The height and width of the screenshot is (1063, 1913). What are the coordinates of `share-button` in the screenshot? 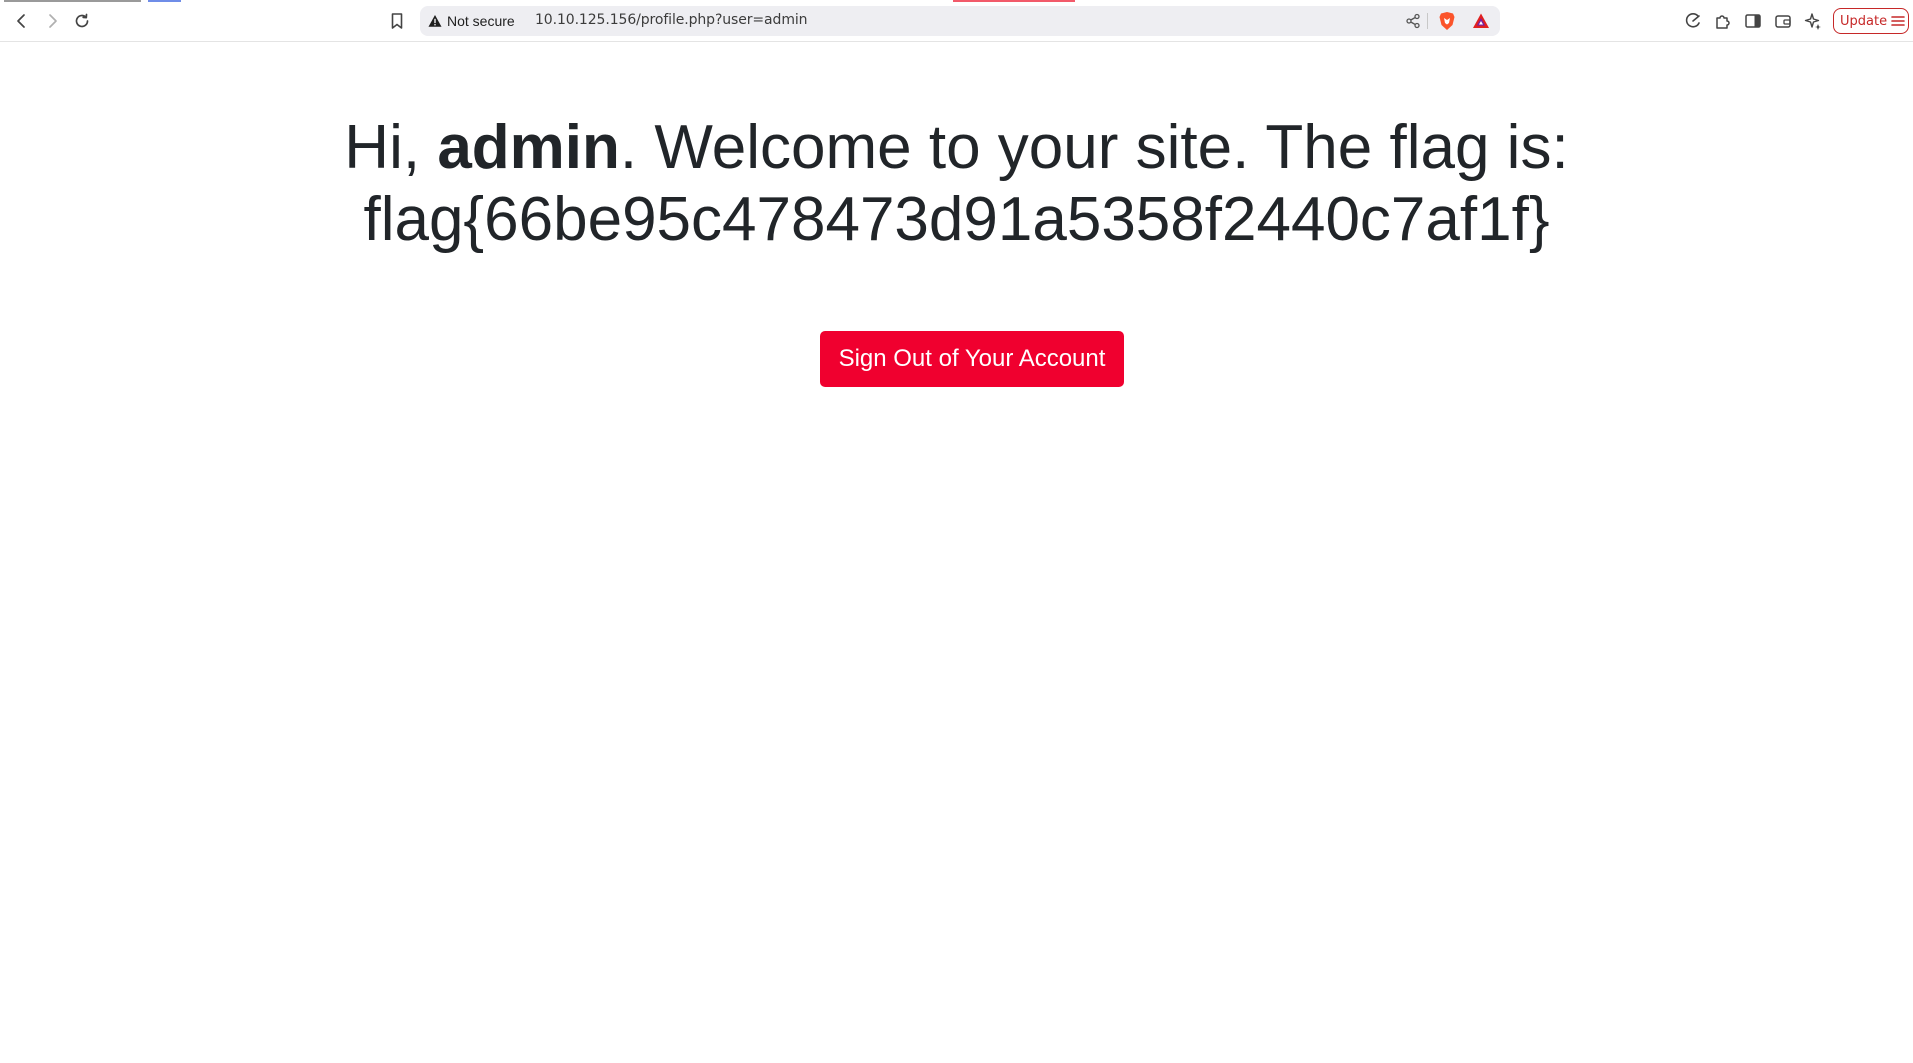 It's located at (1413, 21).